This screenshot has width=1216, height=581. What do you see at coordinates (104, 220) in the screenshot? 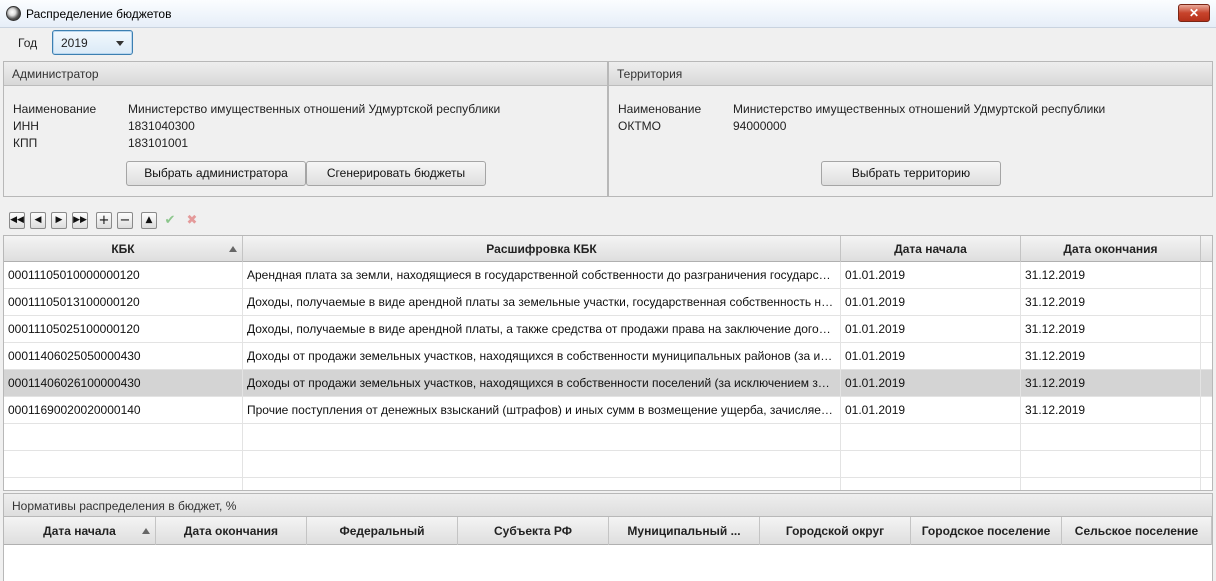
I see `add-record-icon: +` at bounding box center [104, 220].